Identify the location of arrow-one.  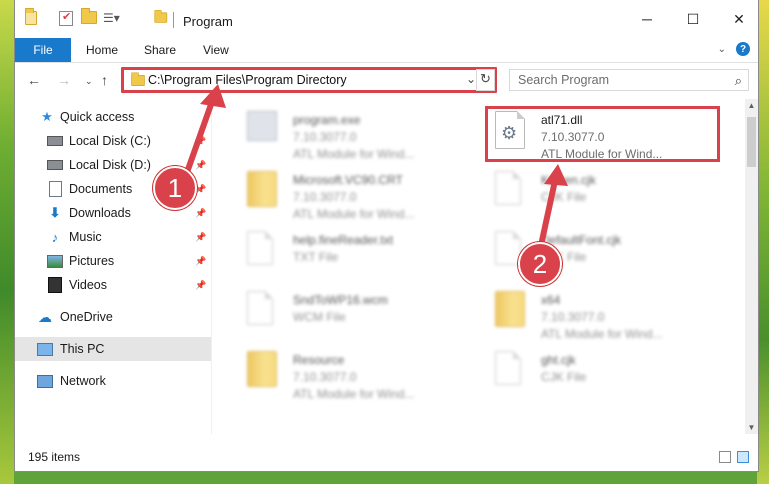
(204, 132).